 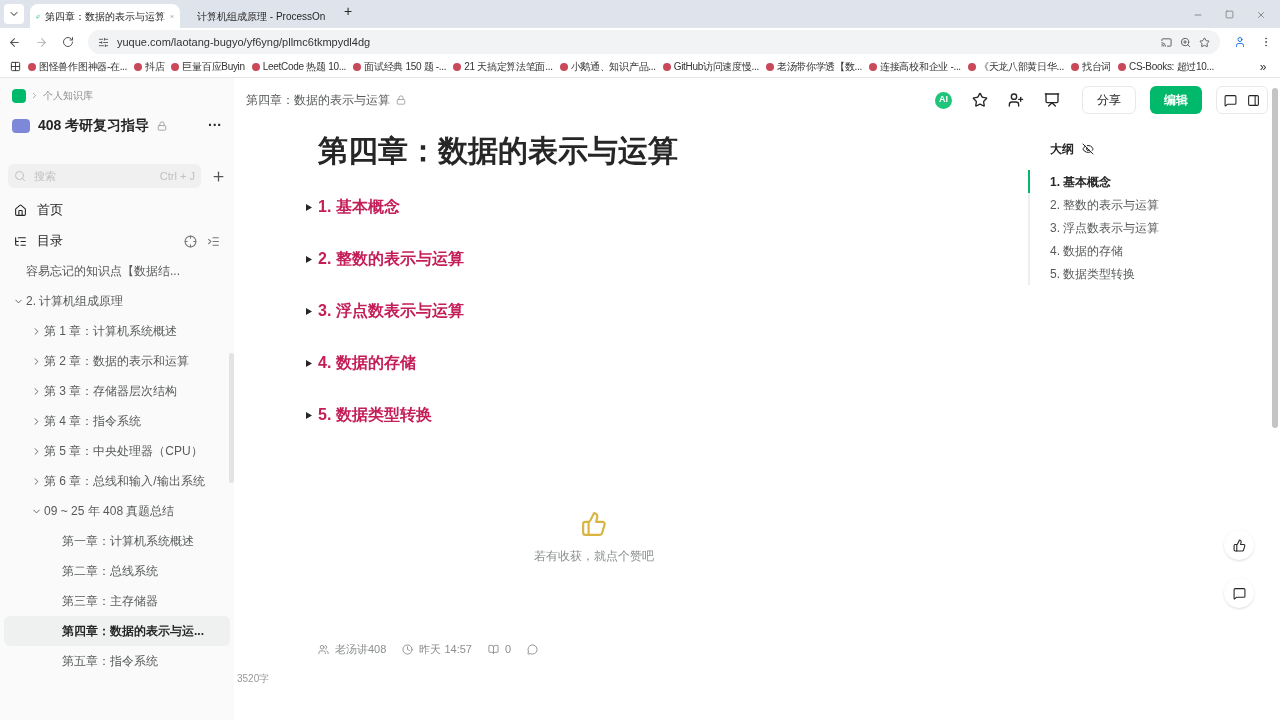 What do you see at coordinates (20, 241) in the screenshot?
I see `toc-icon` at bounding box center [20, 241].